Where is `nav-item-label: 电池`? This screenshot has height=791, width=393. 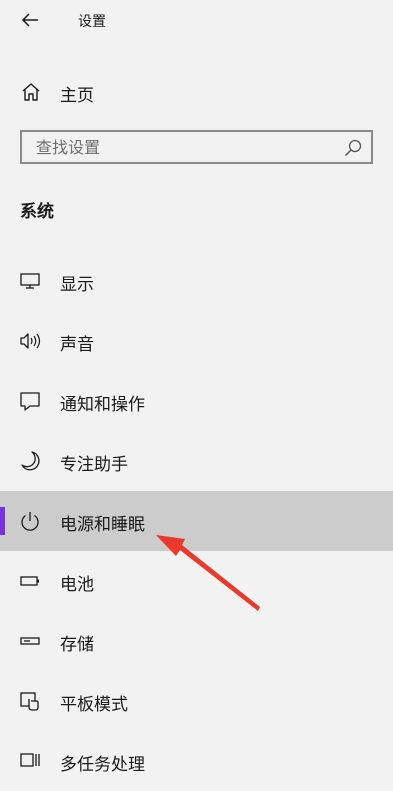 nav-item-label: 电池 is located at coordinates (77, 585).